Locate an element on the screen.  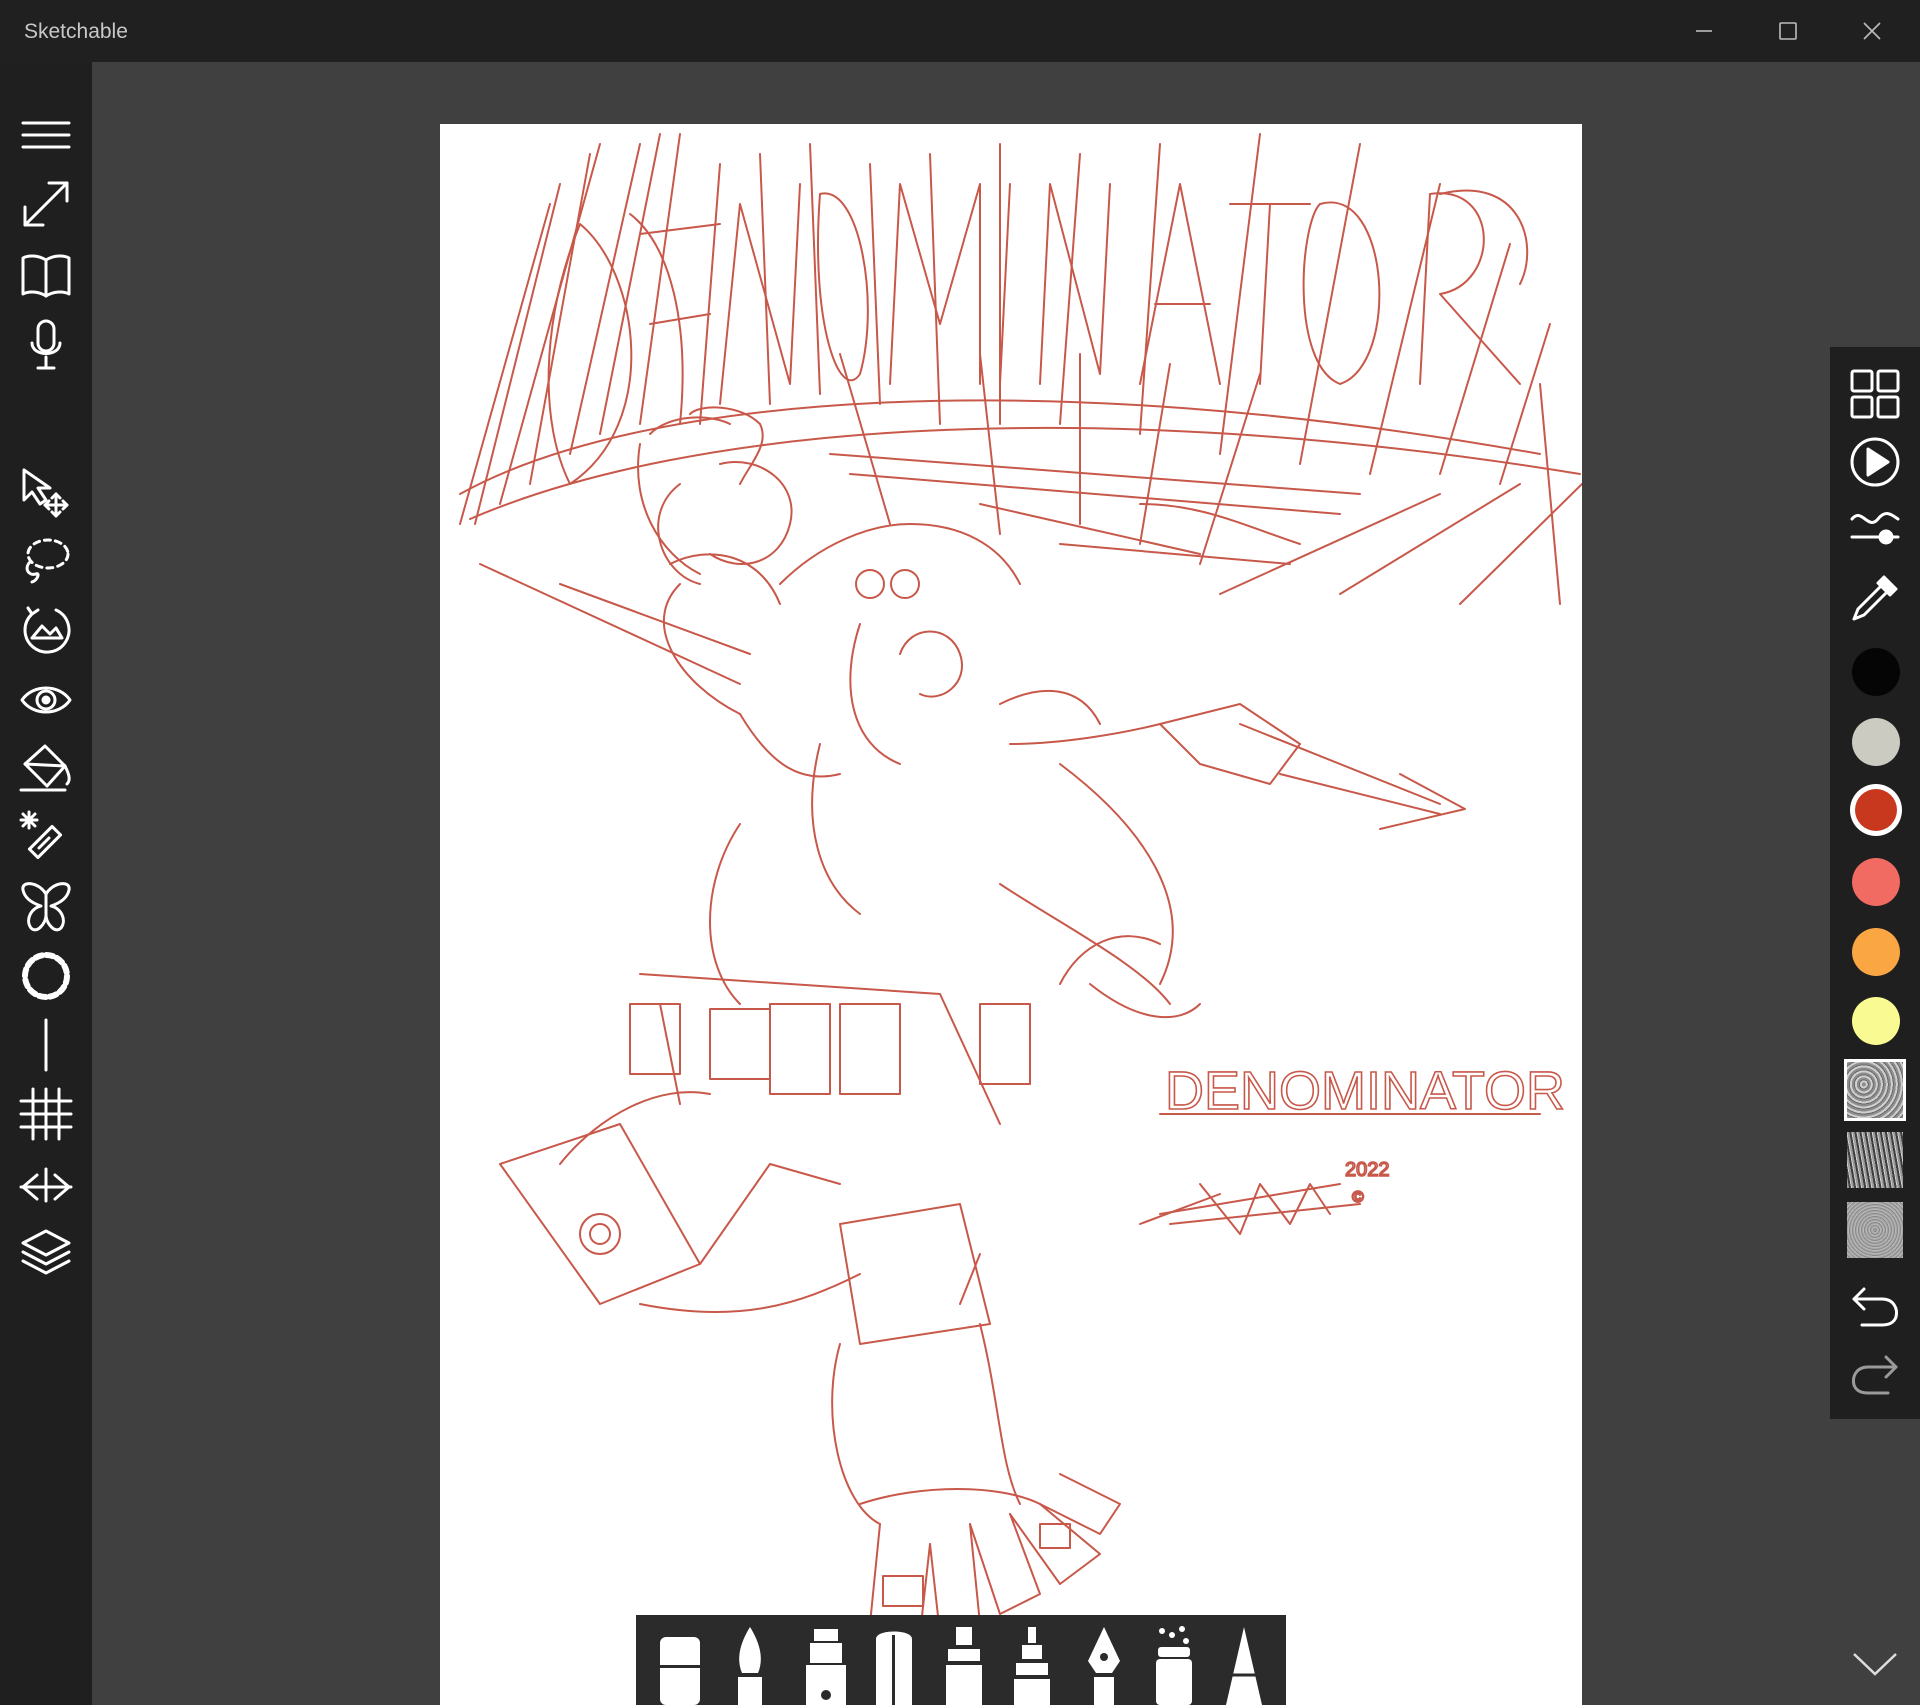
redo-icon is located at coordinates (1875, 1375).